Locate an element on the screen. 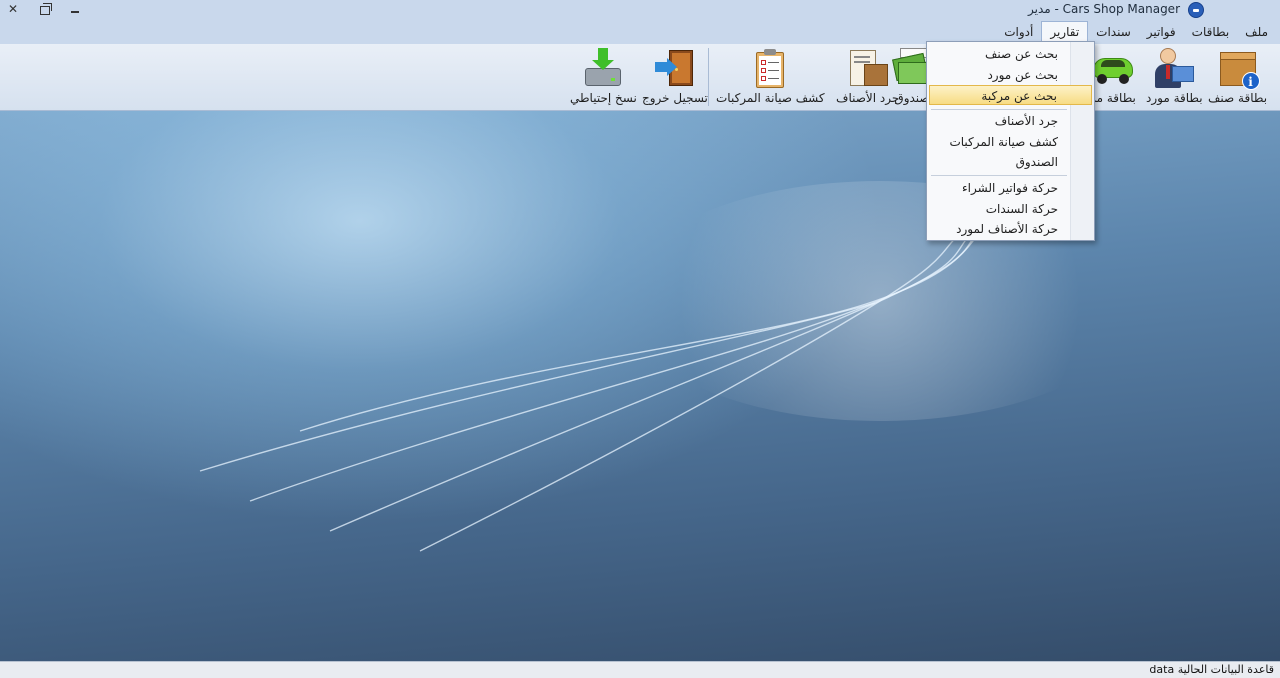 The height and width of the screenshot is (678, 1280). box-info-icon: i is located at coordinates (1238, 68).